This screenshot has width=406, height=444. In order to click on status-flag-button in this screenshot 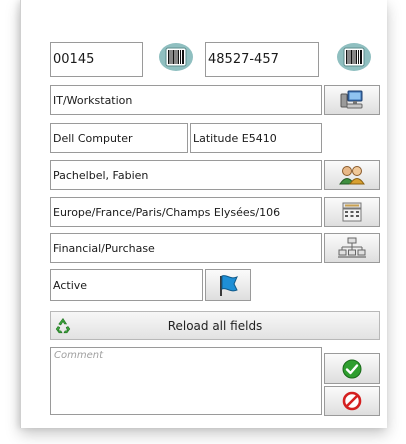, I will do `click(228, 285)`.